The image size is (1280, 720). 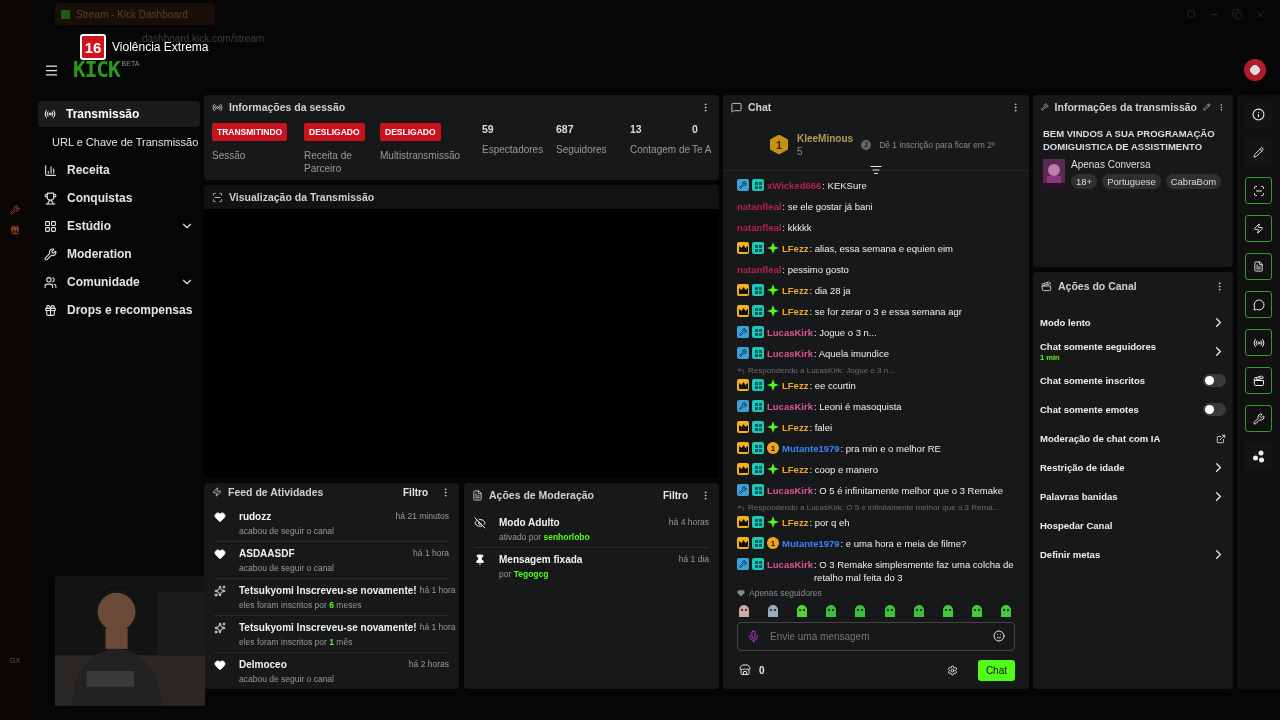 What do you see at coordinates (287, 107) in the screenshot?
I see `panel-title: Informações da sessão` at bounding box center [287, 107].